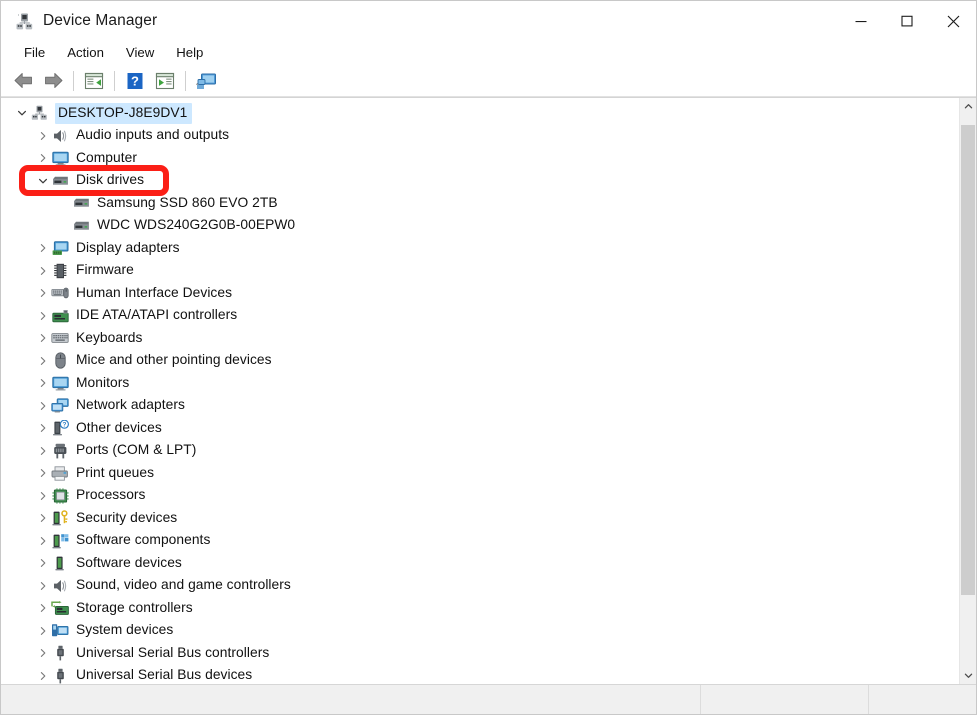 This screenshot has width=977, height=715. I want to click on status-bar, so click(488, 699).